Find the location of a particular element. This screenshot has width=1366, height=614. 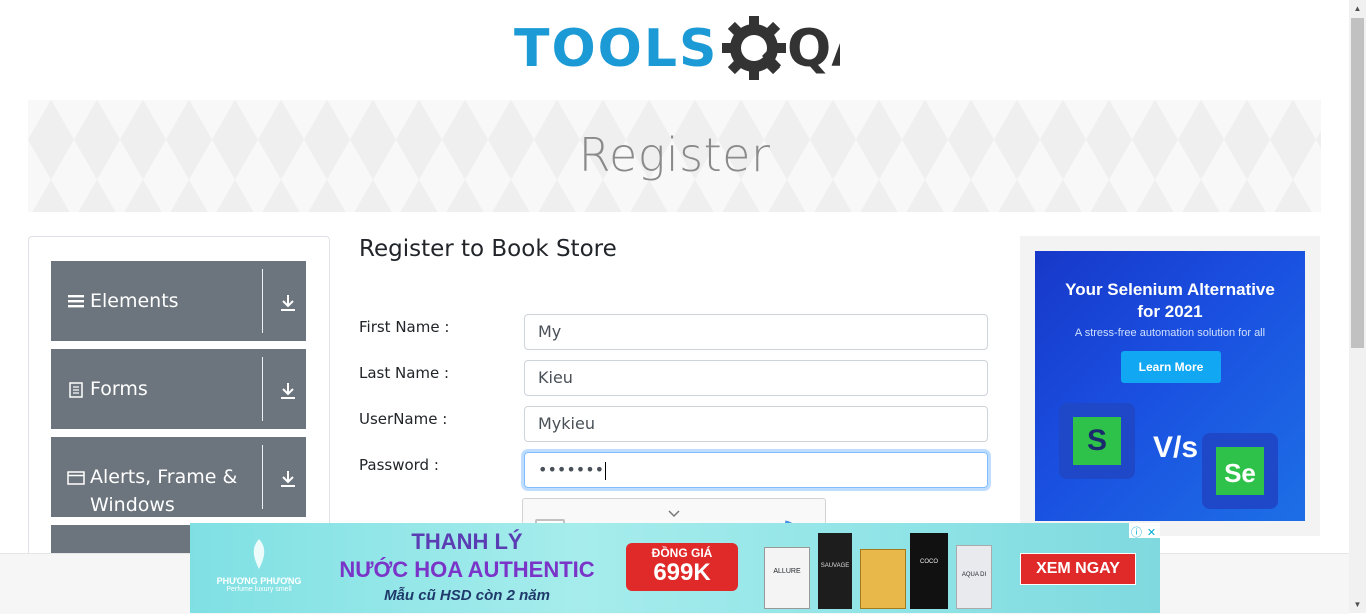

price-badge: ĐỒNG GIÁ 699K is located at coordinates (682, 567).